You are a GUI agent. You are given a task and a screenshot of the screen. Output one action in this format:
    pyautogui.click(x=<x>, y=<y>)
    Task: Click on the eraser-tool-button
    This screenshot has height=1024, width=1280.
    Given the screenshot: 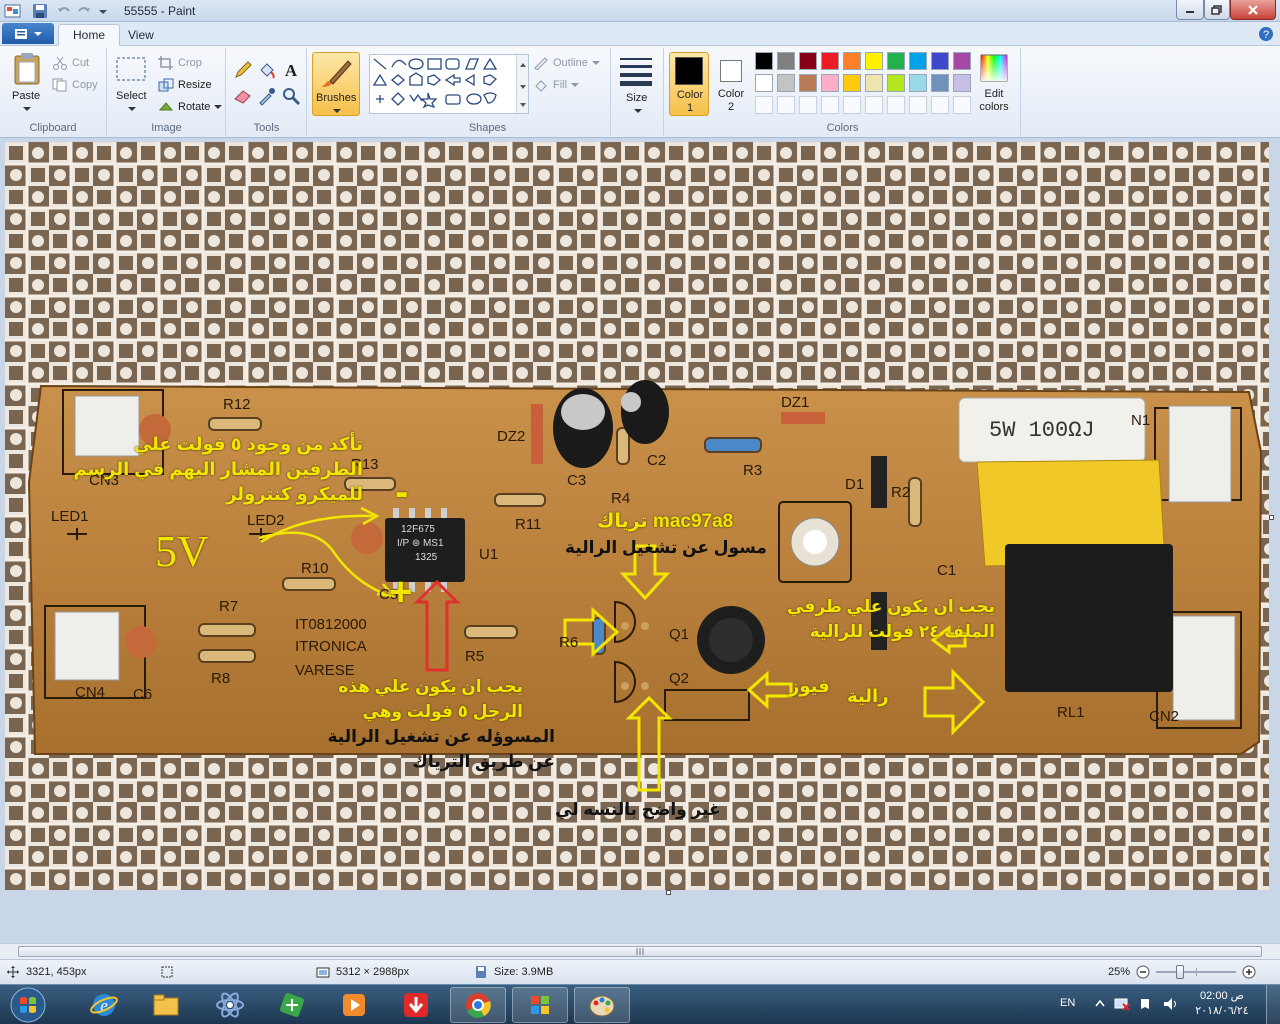 What is the action you would take?
    pyautogui.click(x=243, y=97)
    